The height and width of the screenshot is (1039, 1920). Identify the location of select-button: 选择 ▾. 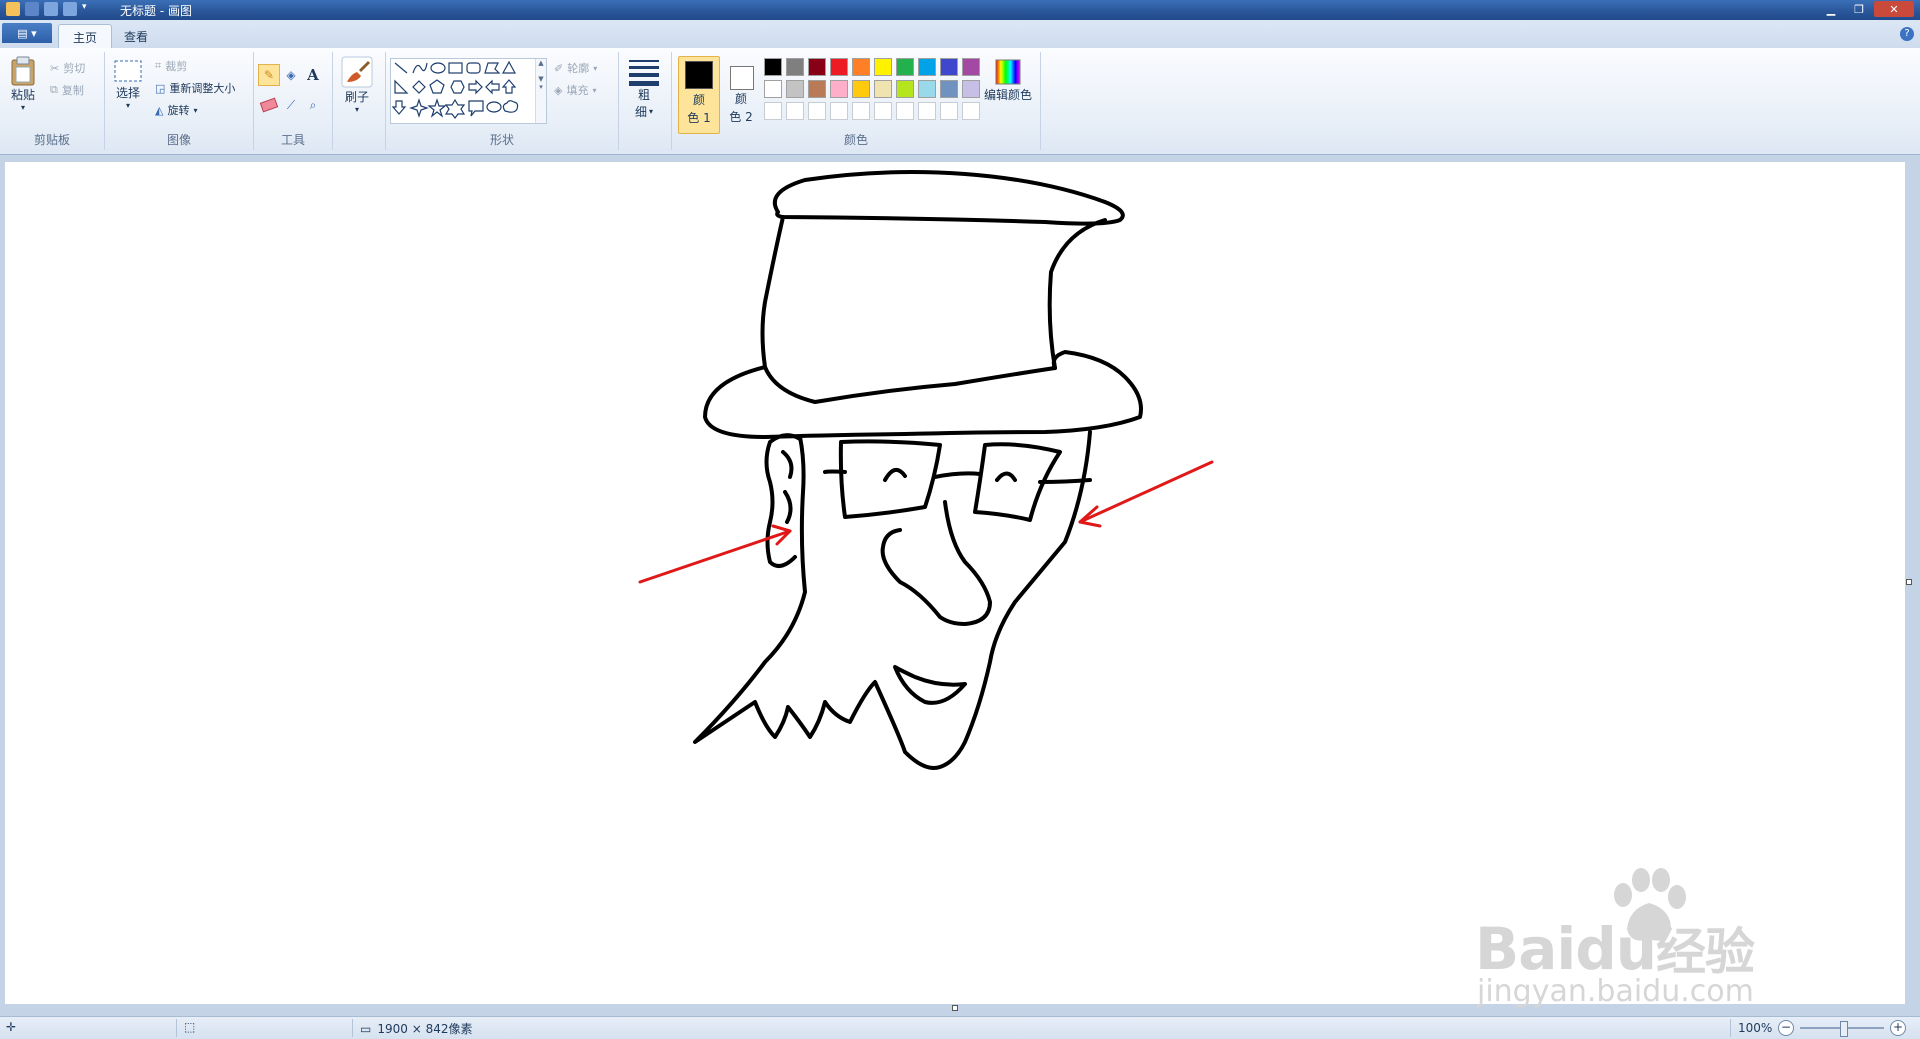
(128, 84).